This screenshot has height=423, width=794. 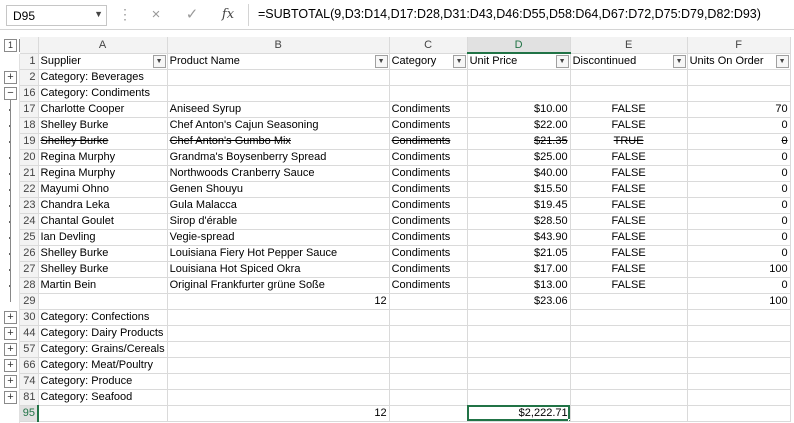 What do you see at coordinates (739, 45) in the screenshot?
I see `column-header-f: F` at bounding box center [739, 45].